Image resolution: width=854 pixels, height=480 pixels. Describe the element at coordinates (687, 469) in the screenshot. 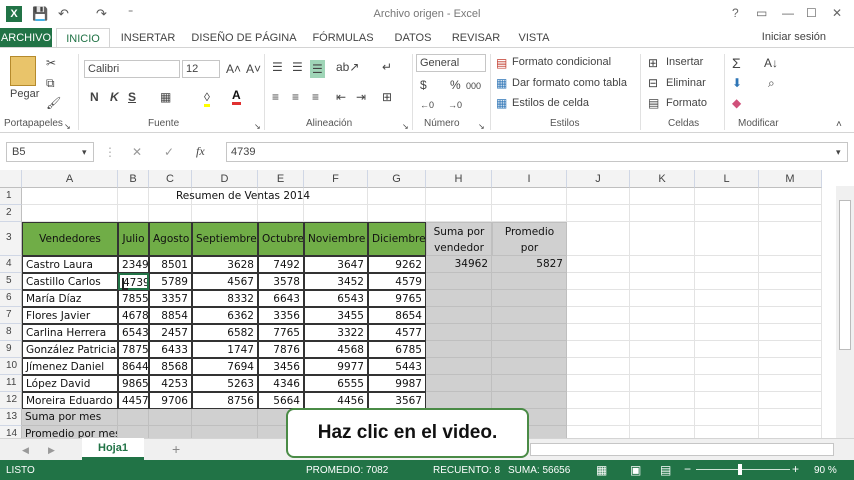

I see `zoom-out-button: −` at that location.